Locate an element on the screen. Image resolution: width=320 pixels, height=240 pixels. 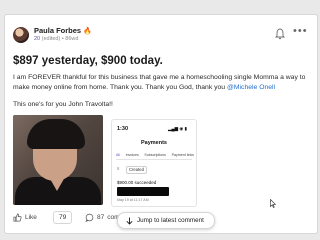
screenshot-tab: Subscriptions is located at coordinates (155, 155).